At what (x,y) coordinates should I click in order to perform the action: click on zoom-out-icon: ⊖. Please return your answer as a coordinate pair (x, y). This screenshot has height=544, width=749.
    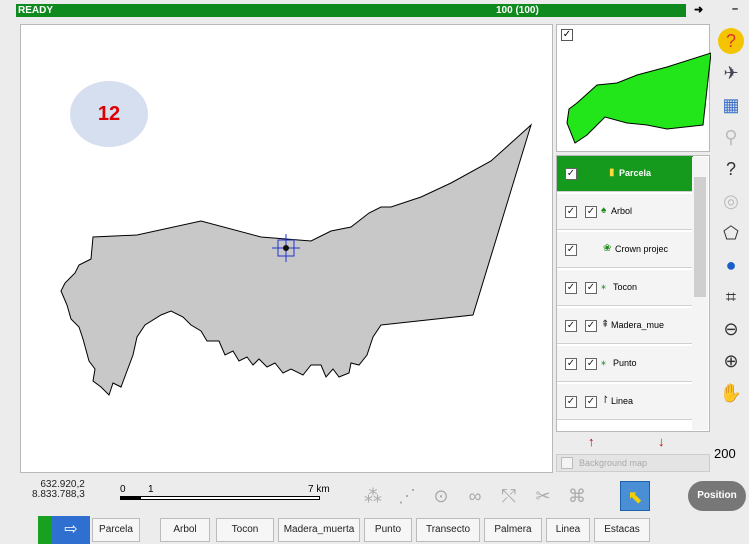
    Looking at the image, I should click on (731, 329).